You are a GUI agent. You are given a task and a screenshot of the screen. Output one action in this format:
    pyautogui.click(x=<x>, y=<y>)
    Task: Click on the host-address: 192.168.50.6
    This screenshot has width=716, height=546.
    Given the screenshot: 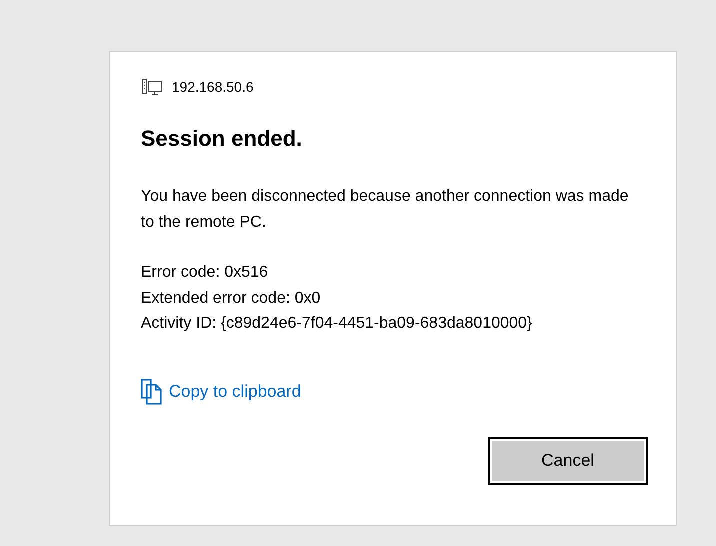 What is the action you would take?
    pyautogui.click(x=213, y=87)
    